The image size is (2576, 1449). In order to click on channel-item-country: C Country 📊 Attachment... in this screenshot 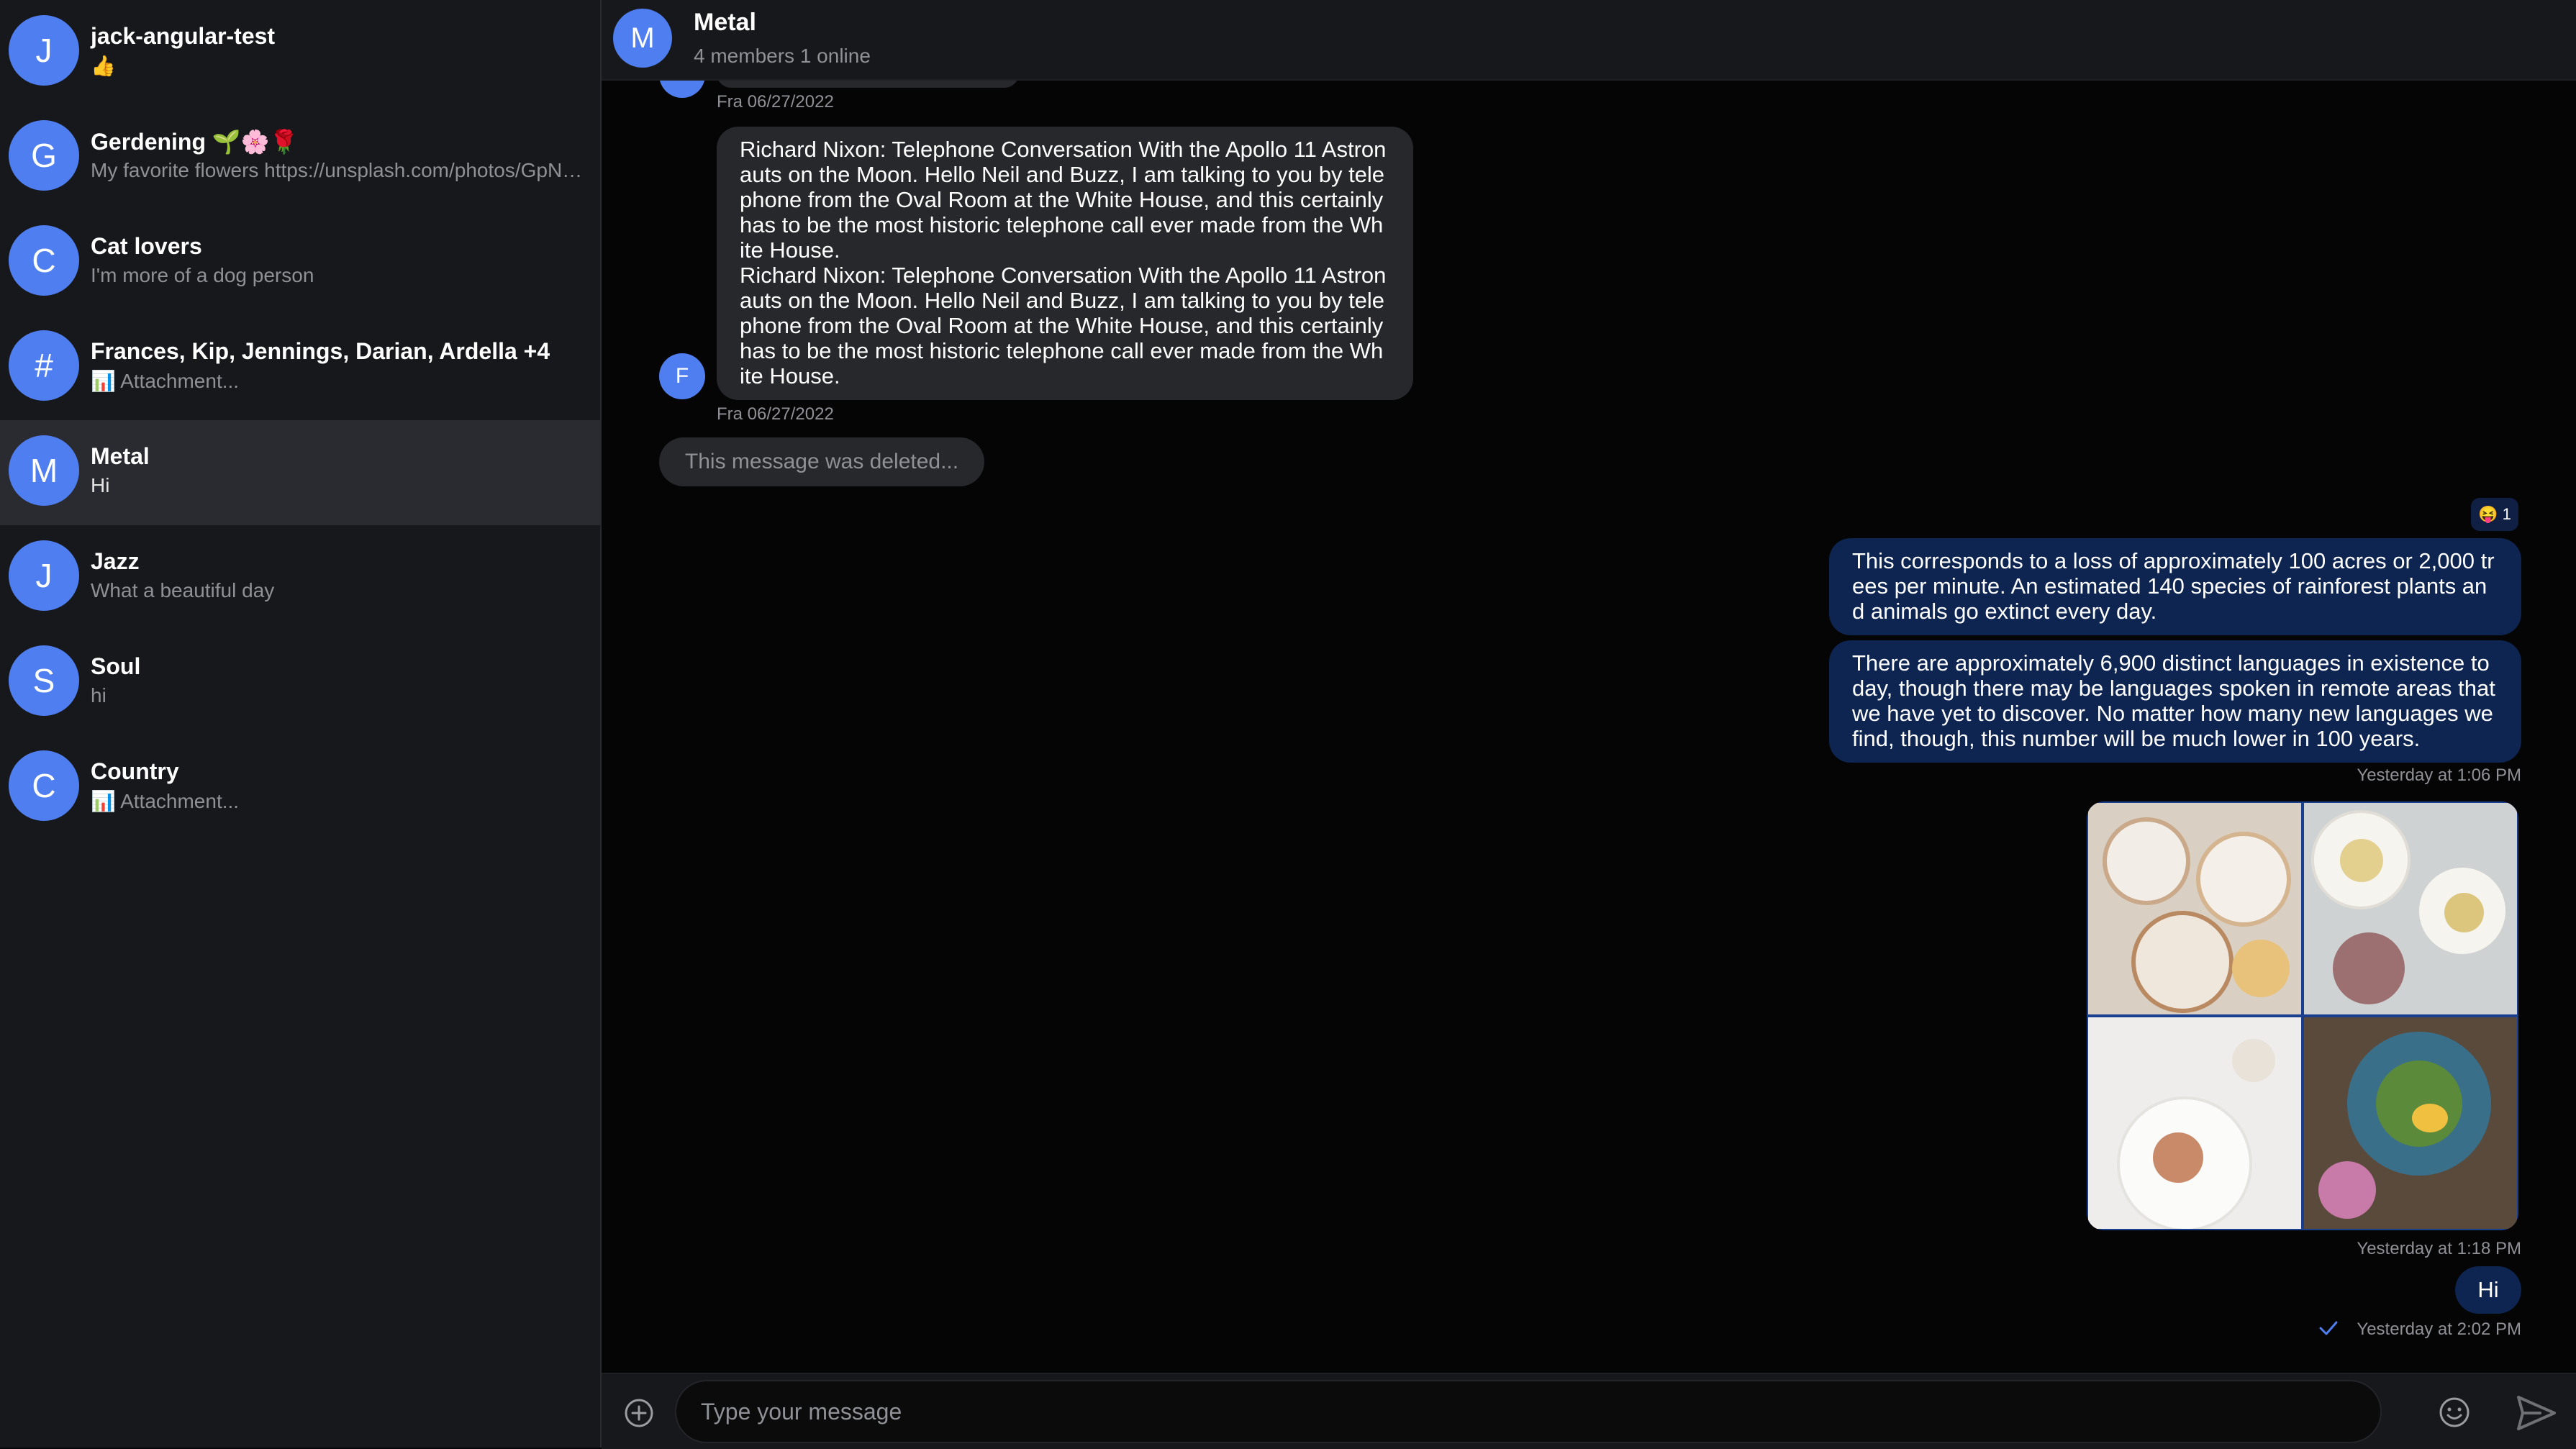, I will do `click(300, 788)`.